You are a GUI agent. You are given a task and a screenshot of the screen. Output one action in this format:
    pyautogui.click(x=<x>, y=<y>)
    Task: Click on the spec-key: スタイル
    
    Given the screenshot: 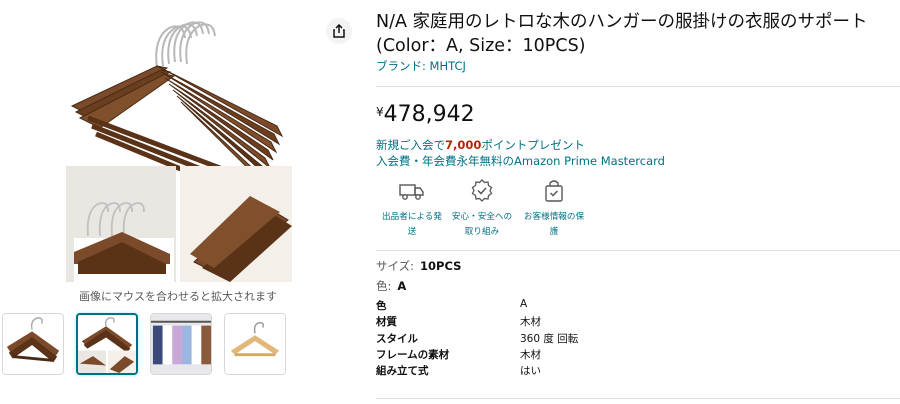 What is the action you would take?
    pyautogui.click(x=397, y=338)
    